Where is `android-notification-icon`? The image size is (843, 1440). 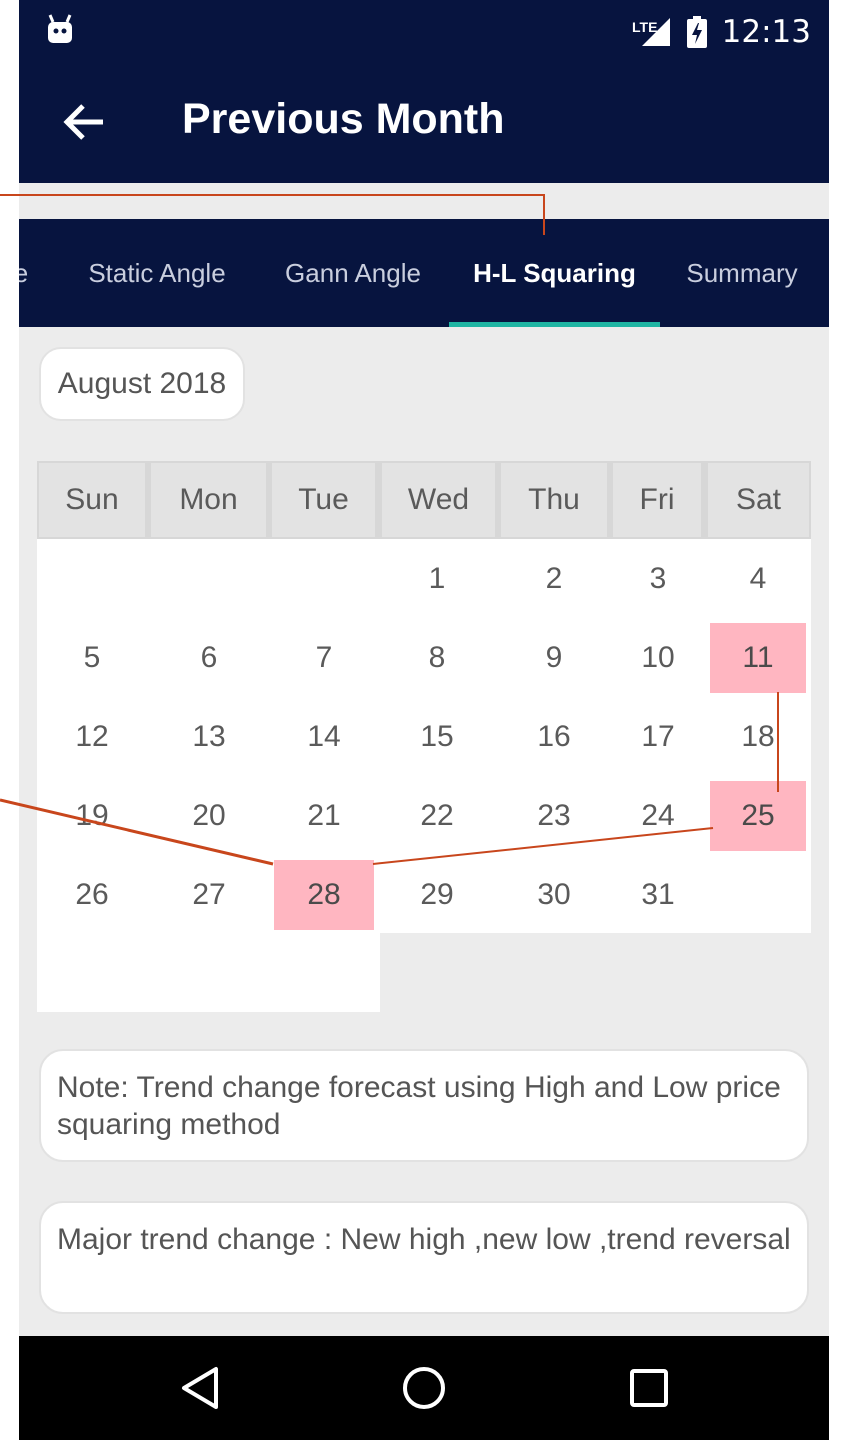
android-notification-icon is located at coordinates (60, 28).